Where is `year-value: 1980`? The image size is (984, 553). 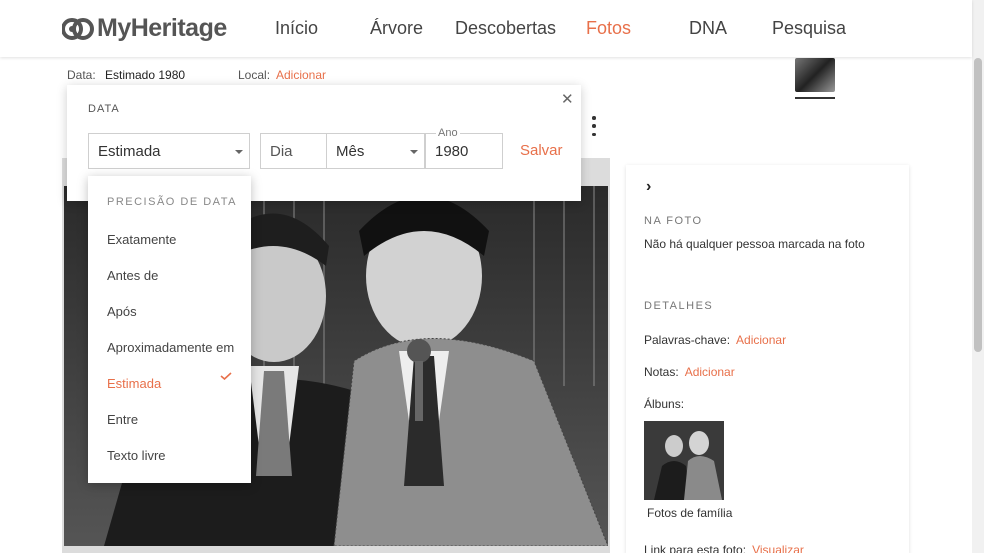
year-value: 1980 is located at coordinates (452, 151).